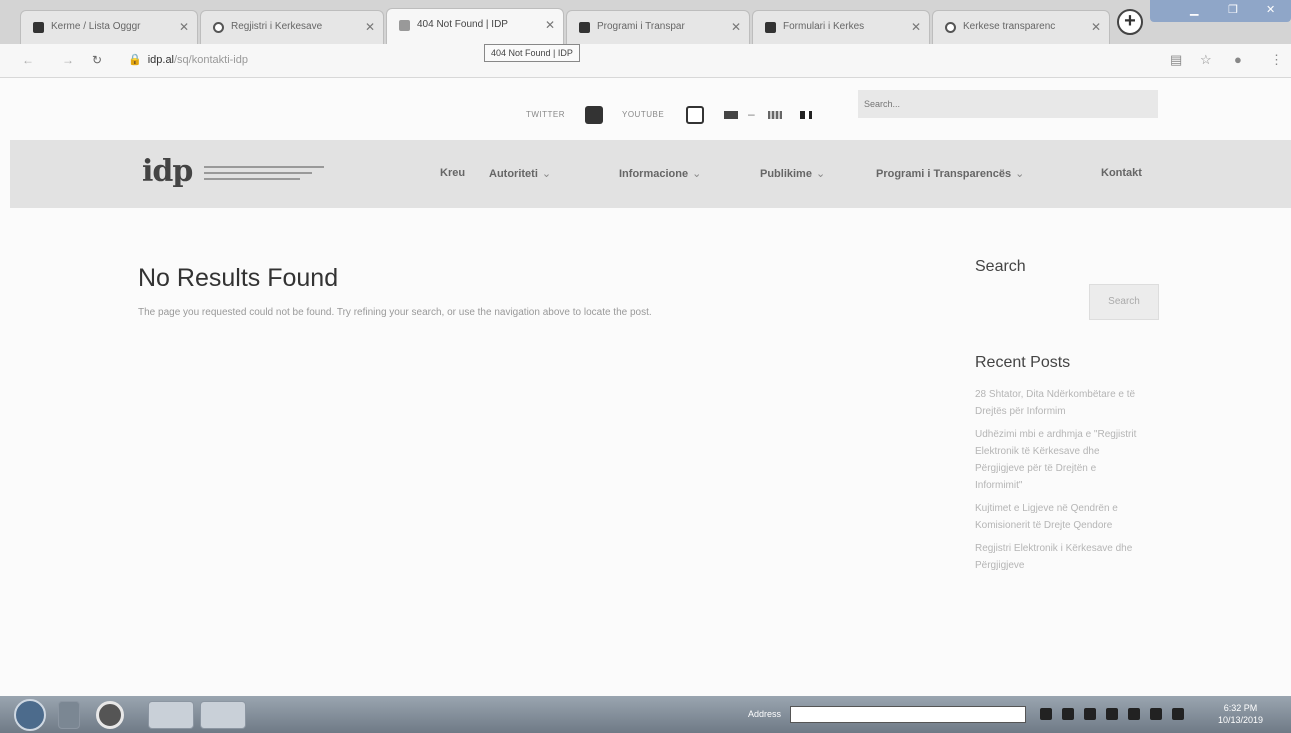  I want to click on system-clock: 6:32 PM 10/13/2019, so click(1240, 714).